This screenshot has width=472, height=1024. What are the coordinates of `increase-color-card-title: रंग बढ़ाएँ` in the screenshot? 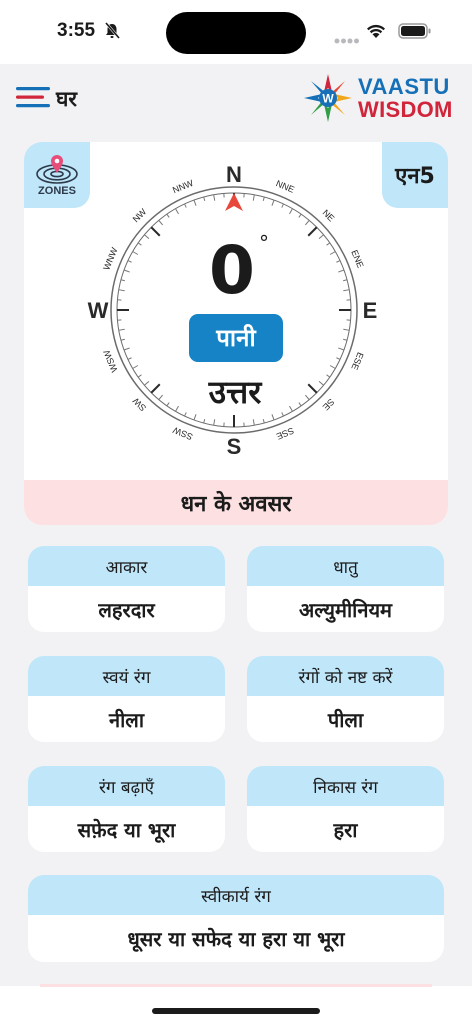 It's located at (126, 786).